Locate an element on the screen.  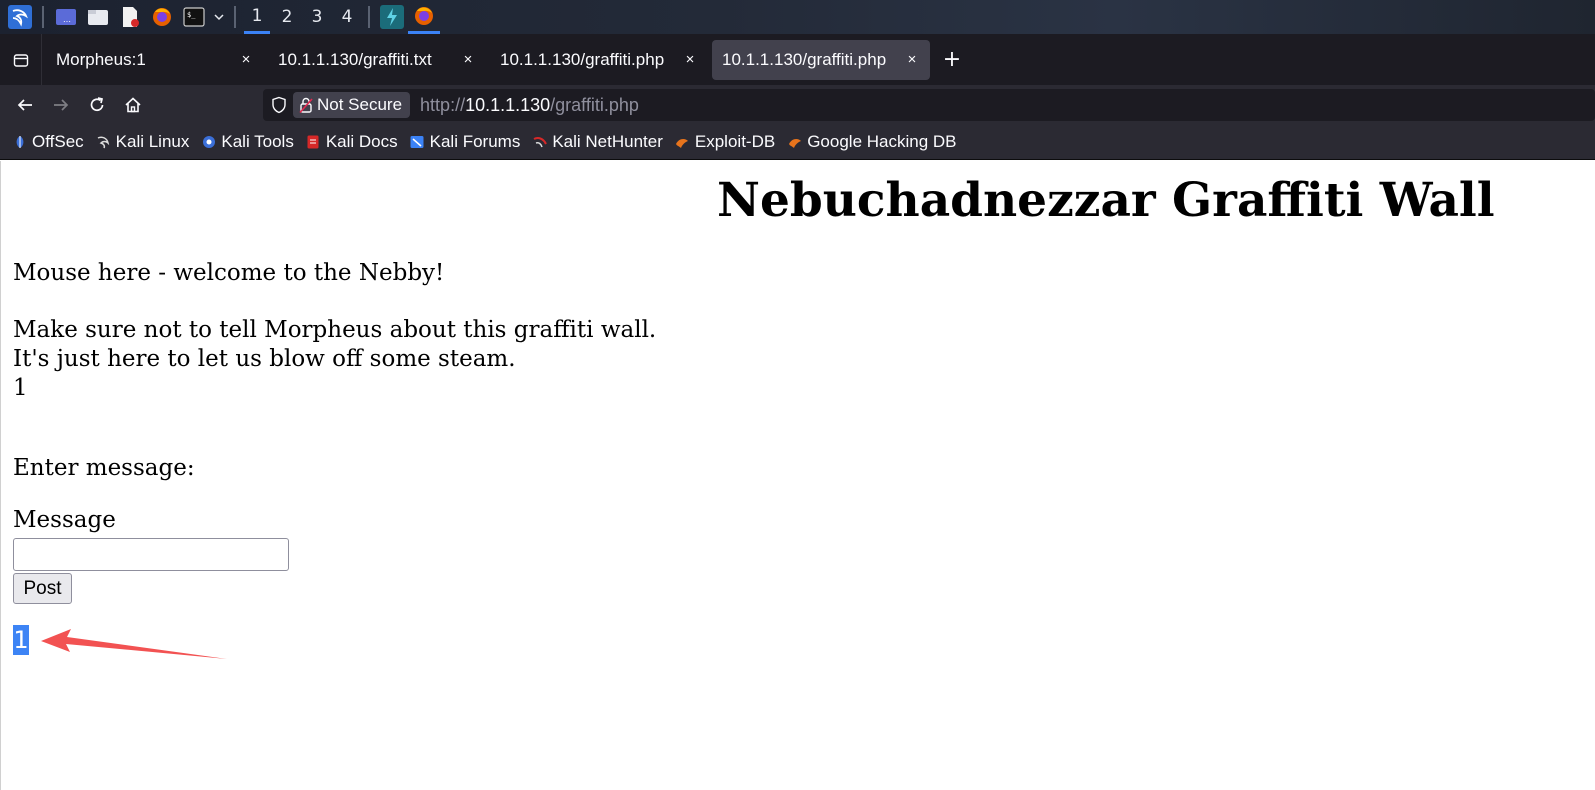
bookmark-kali-docs: Kali Docs is located at coordinates (352, 142).